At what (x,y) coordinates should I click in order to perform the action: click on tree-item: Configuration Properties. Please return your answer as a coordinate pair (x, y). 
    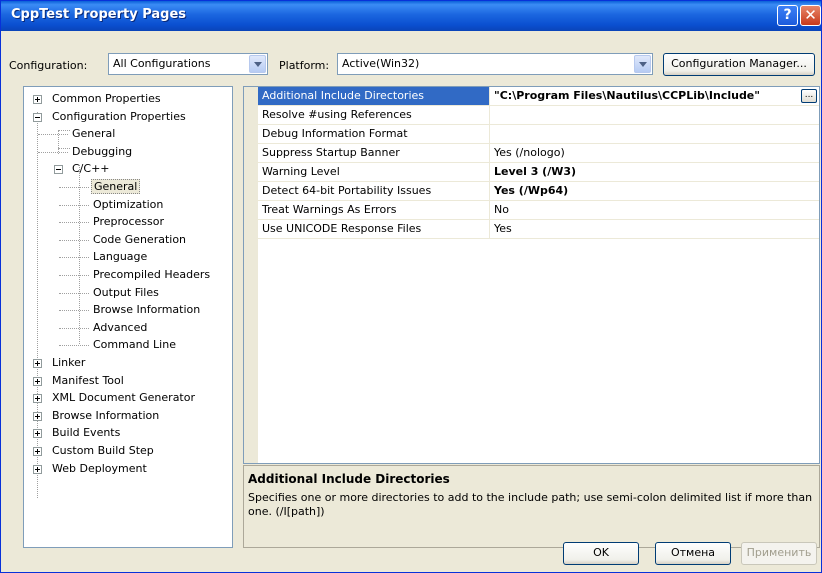
    Looking at the image, I should click on (119, 117).